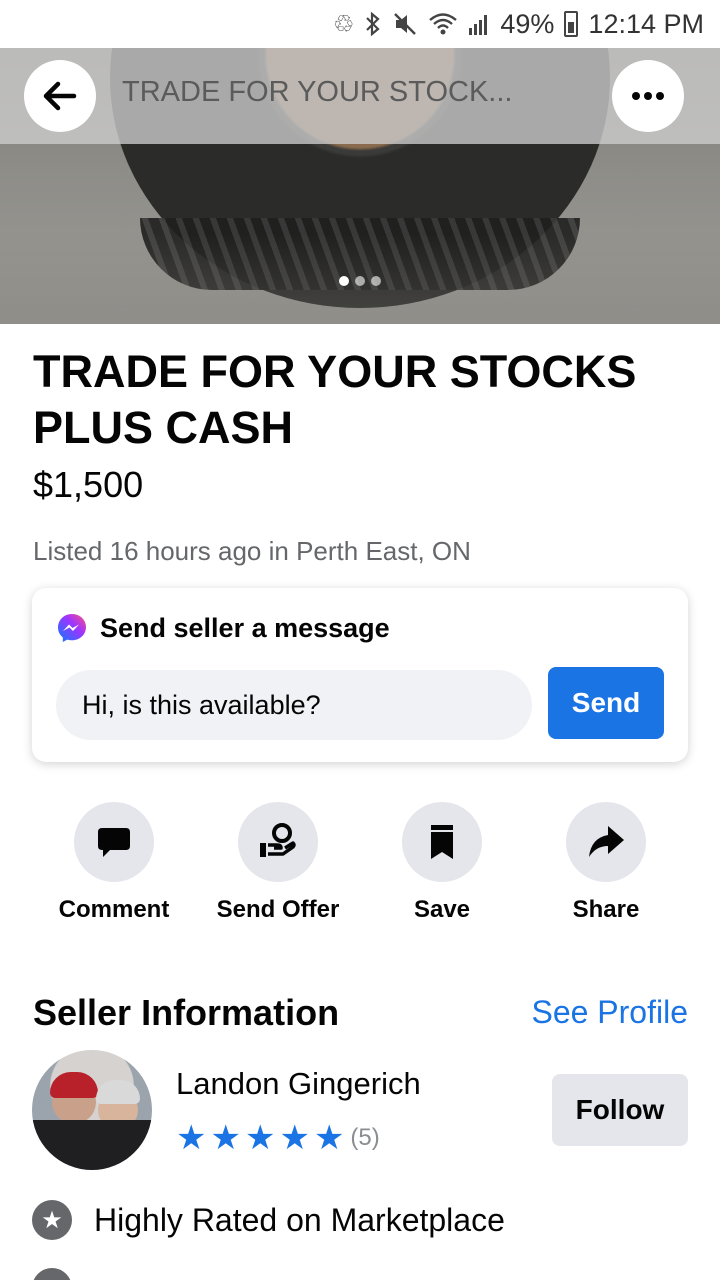  Describe the element at coordinates (72, 628) in the screenshot. I see `messenger-icon` at that location.